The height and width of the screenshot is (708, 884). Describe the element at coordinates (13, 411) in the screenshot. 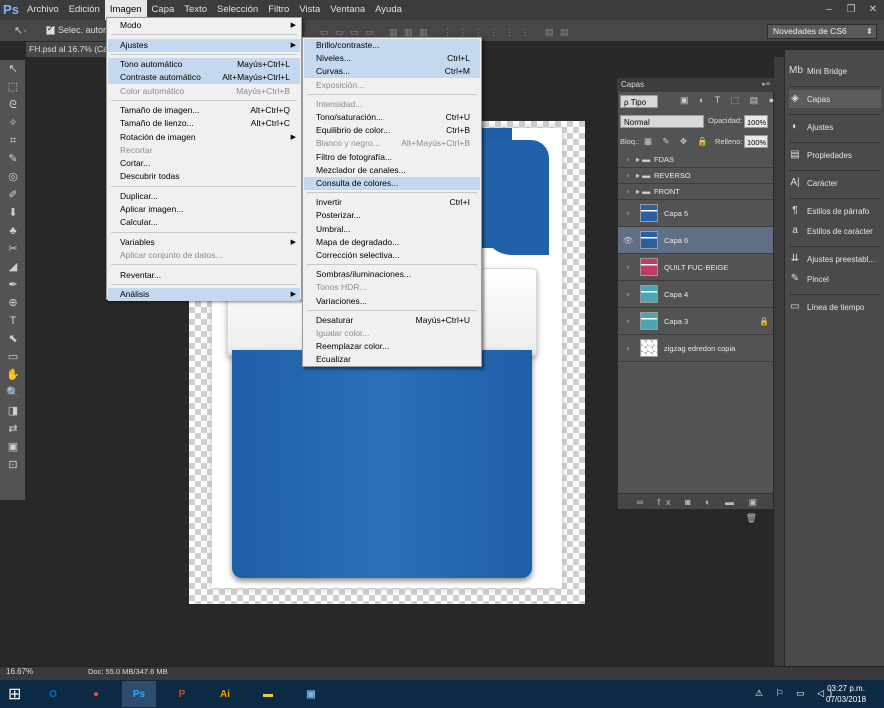

I see `tool-icon-19: ◨` at that location.